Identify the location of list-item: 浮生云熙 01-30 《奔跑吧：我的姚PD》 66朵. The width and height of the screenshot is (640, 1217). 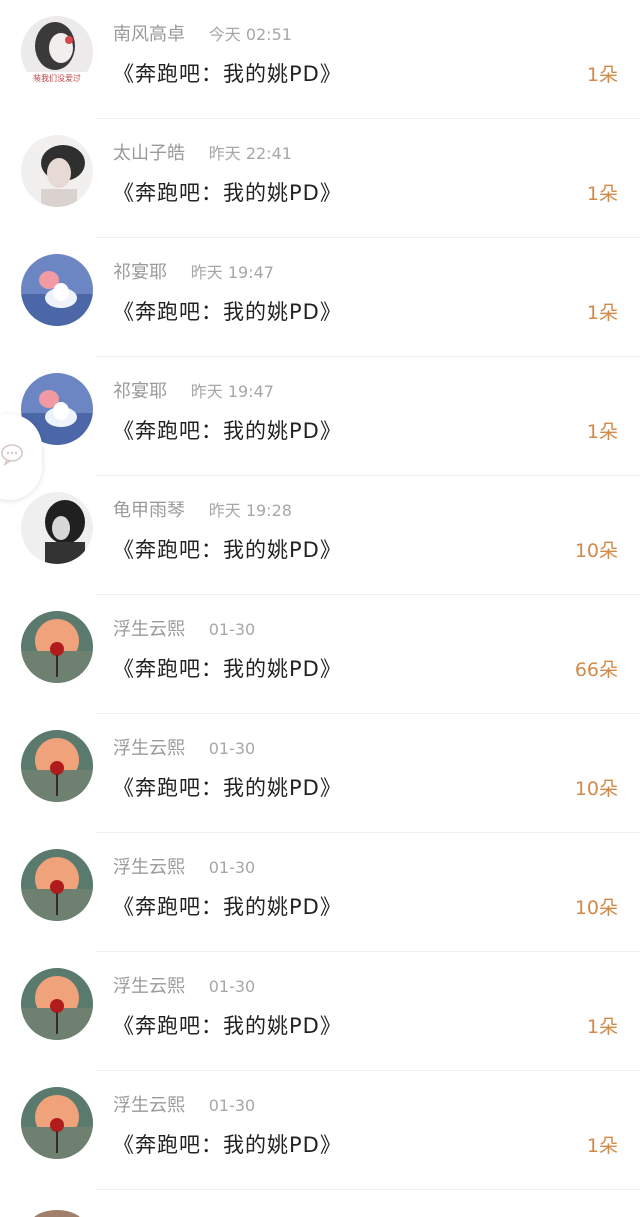
(320, 654).